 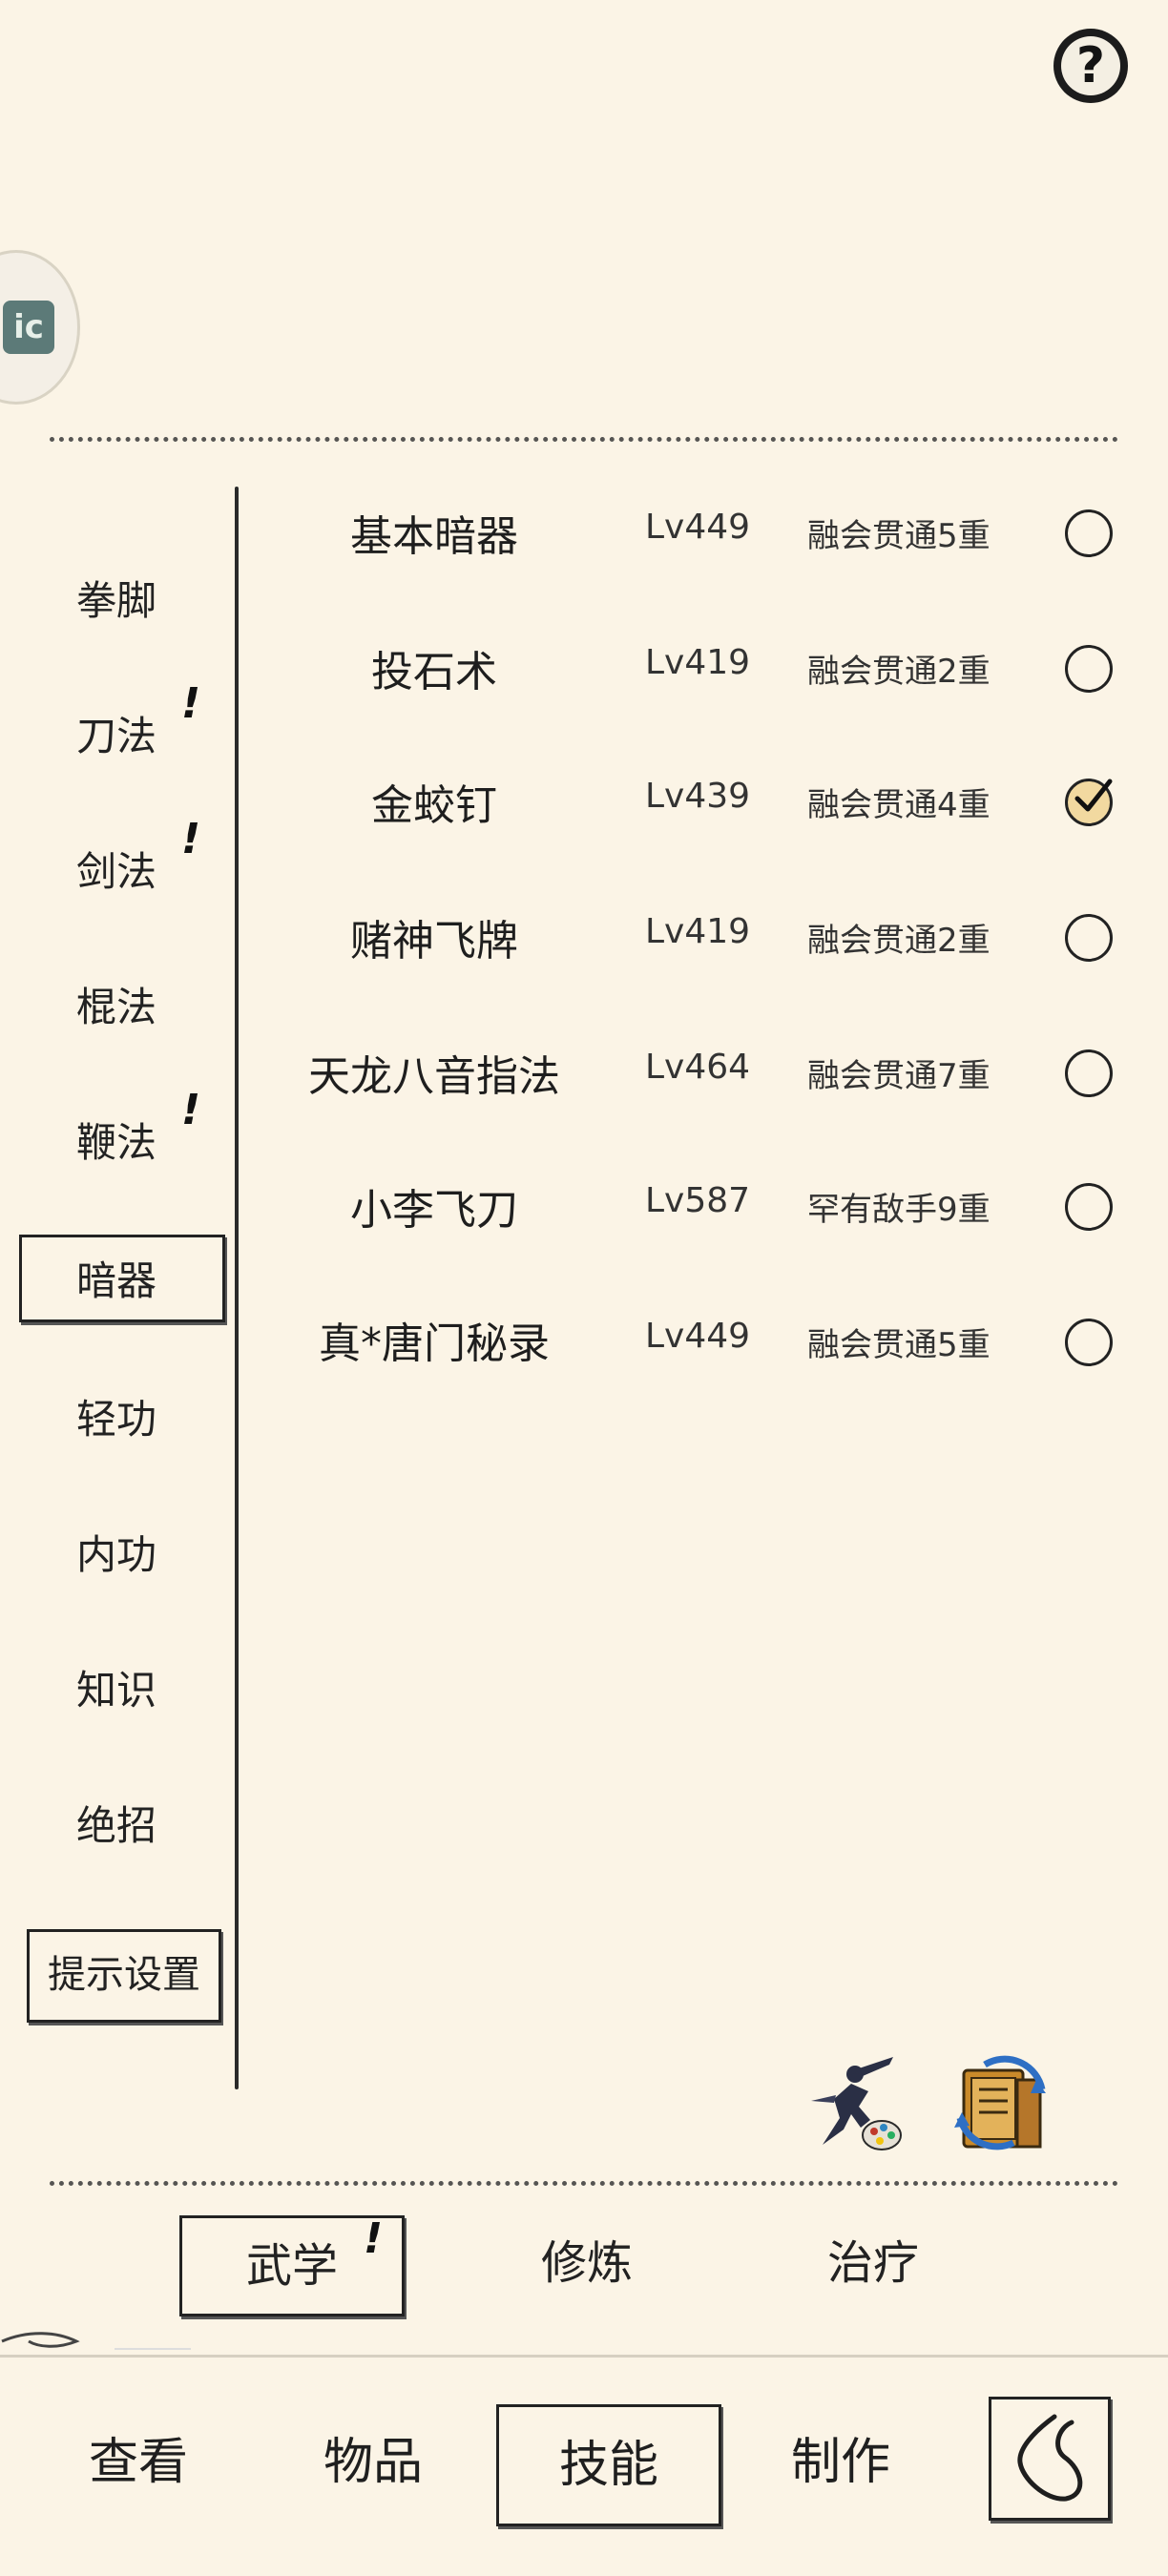 What do you see at coordinates (899, 1076) in the screenshot?
I see `skill-rank: 融会贯通7重` at bounding box center [899, 1076].